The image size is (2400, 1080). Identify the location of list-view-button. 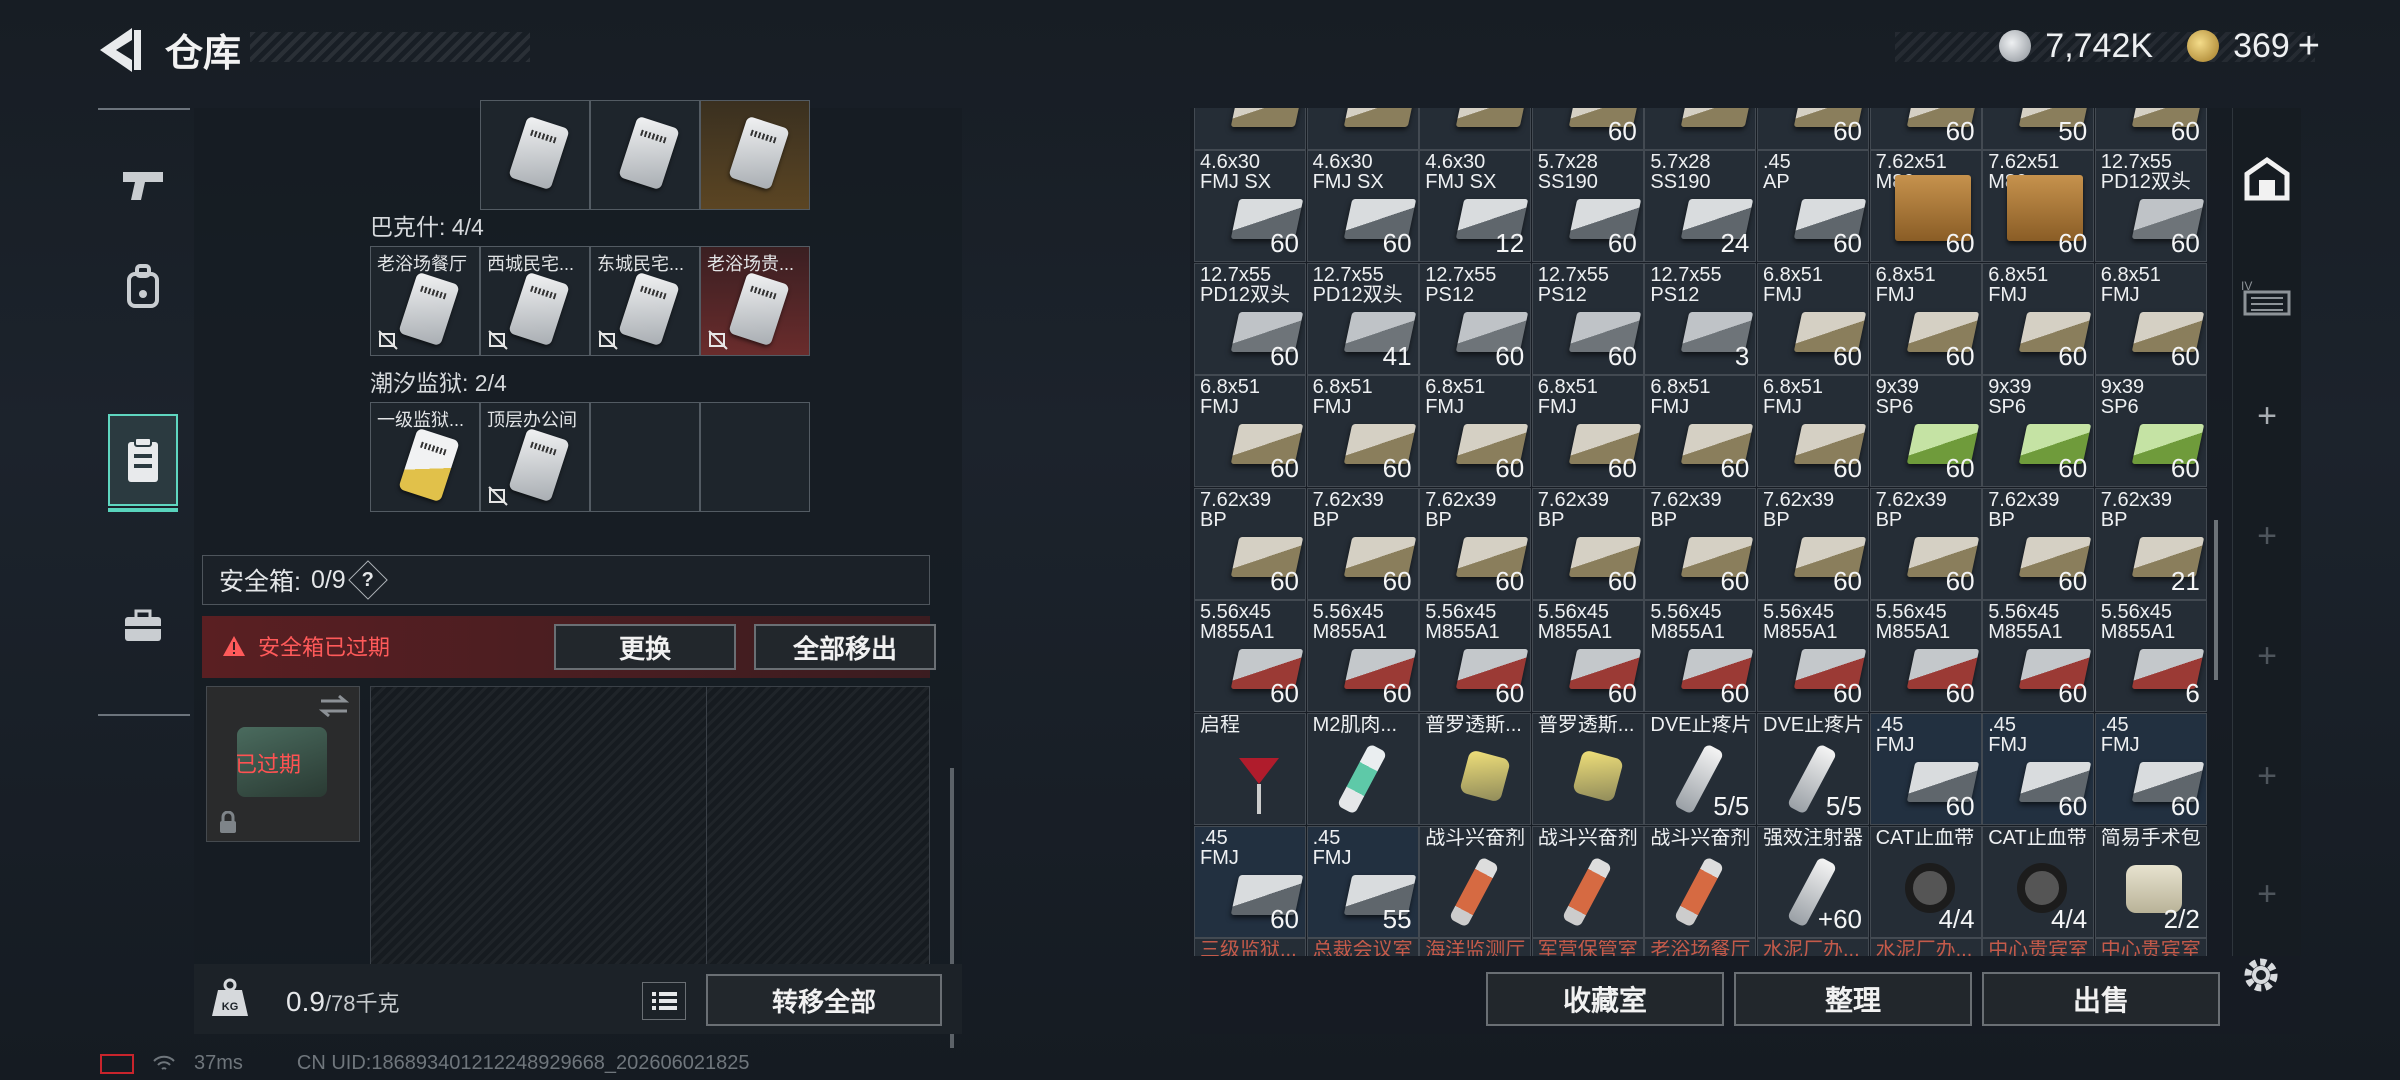
(664, 1001).